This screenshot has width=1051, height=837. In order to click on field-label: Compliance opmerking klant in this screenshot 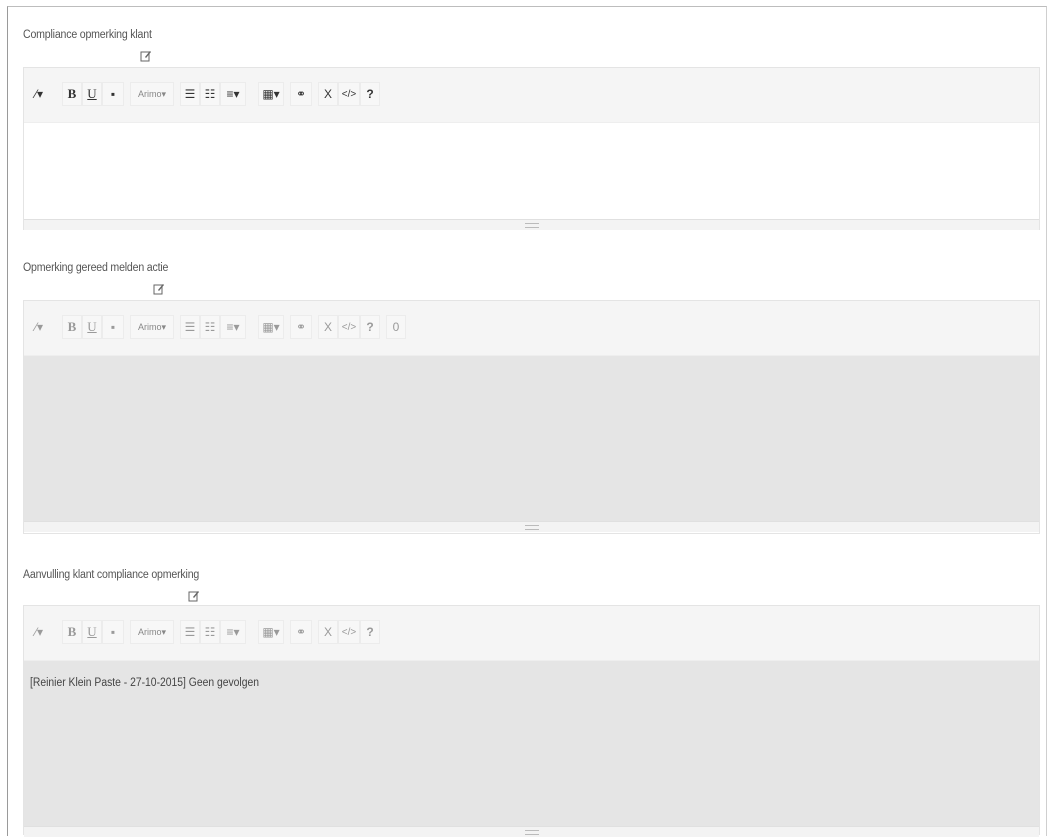, I will do `click(87, 35)`.